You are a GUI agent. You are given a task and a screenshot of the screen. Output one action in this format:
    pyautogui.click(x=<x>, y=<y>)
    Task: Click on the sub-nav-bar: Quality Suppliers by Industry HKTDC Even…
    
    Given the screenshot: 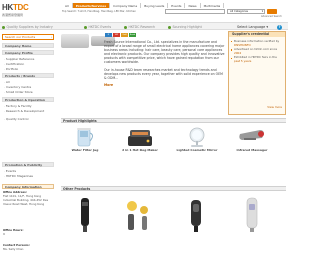 What is the action you would take?
    pyautogui.click(x=144, y=26)
    